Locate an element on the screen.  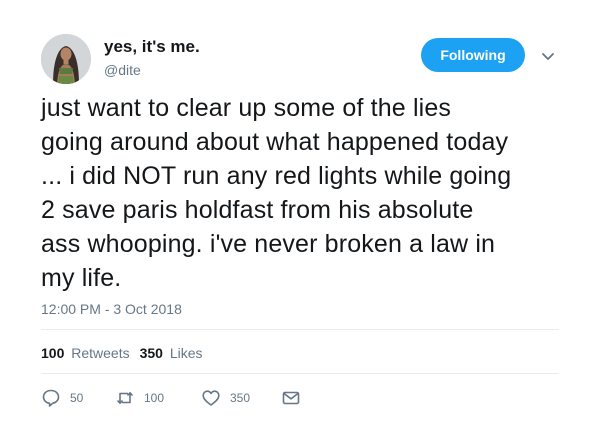
chevron-down-icon is located at coordinates (548, 56).